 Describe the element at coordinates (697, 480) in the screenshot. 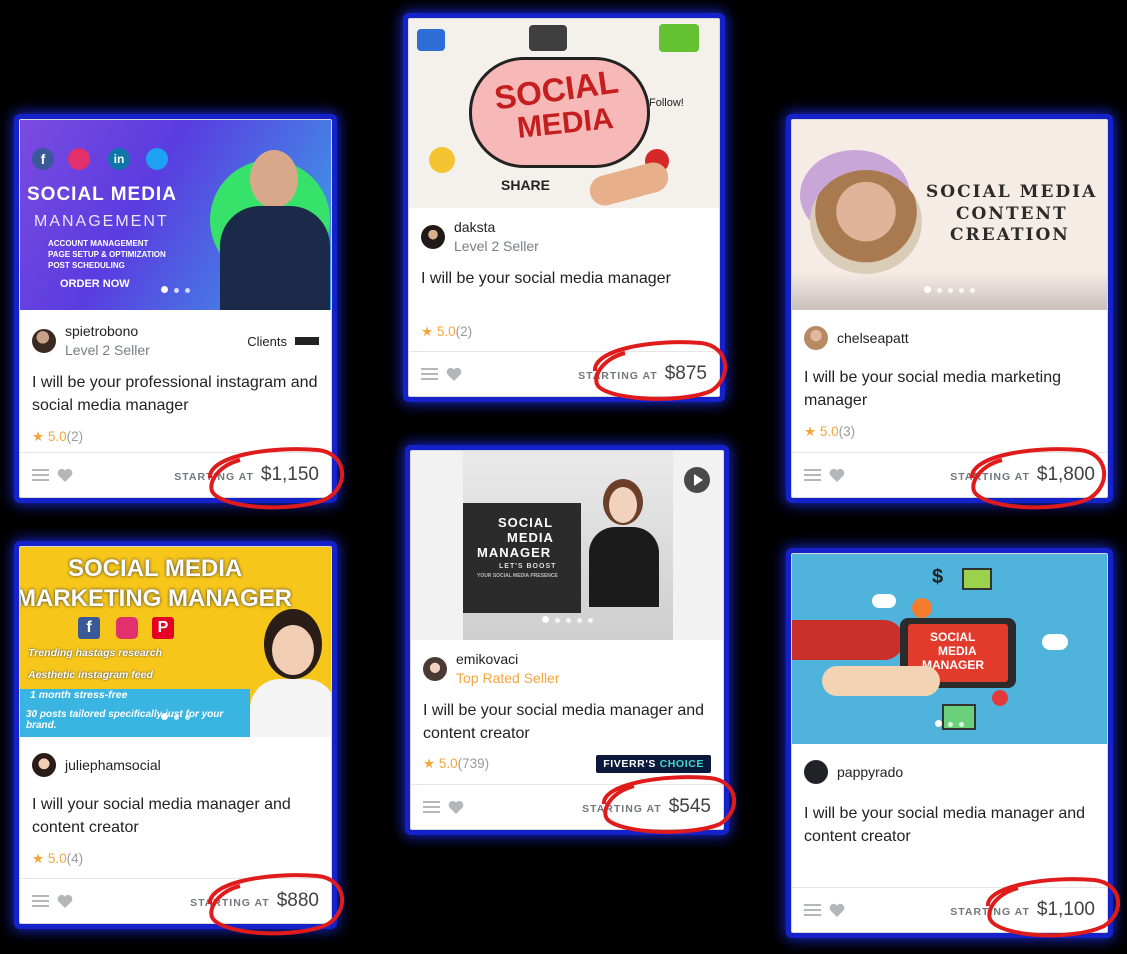

I see `play-icon` at that location.